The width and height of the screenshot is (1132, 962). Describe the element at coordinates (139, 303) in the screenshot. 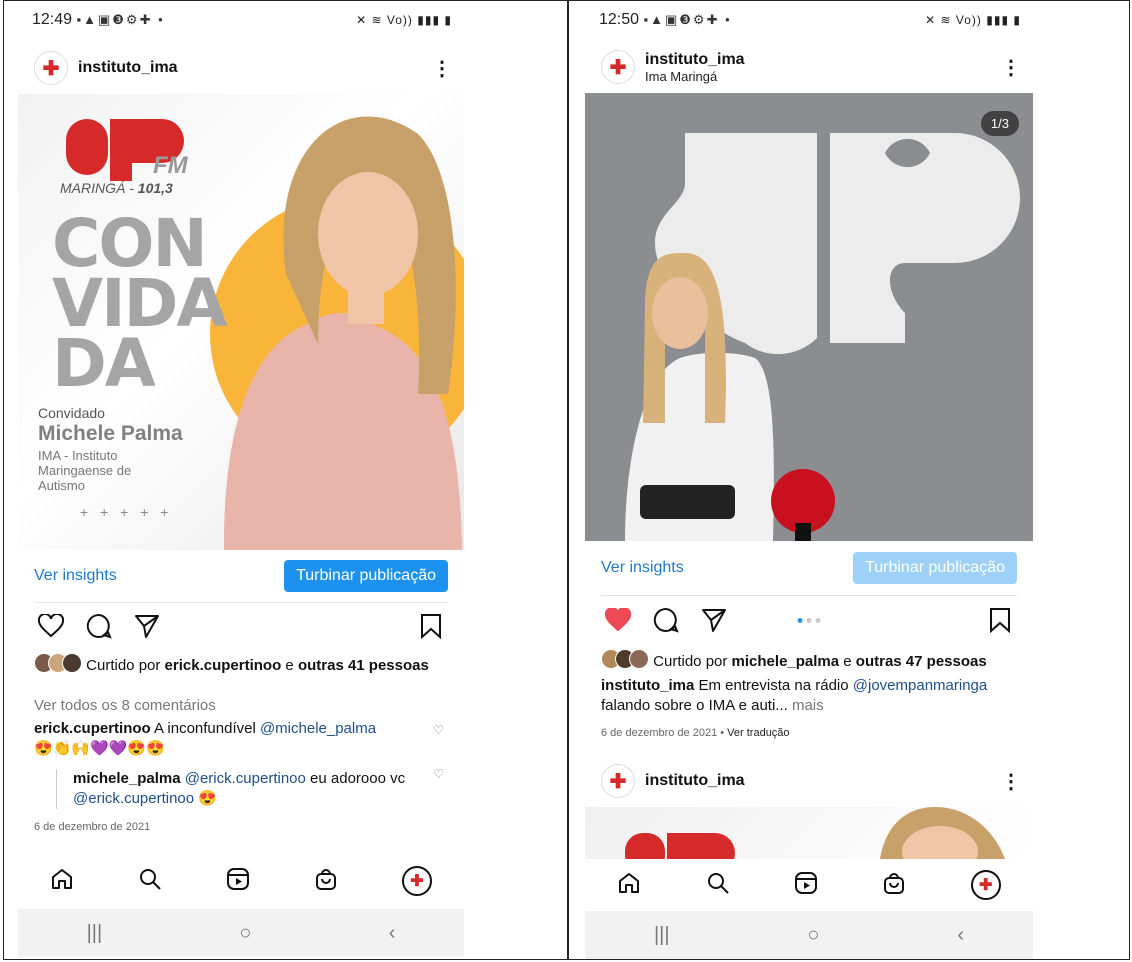

I see `guest-title: CON VIDA DA` at that location.